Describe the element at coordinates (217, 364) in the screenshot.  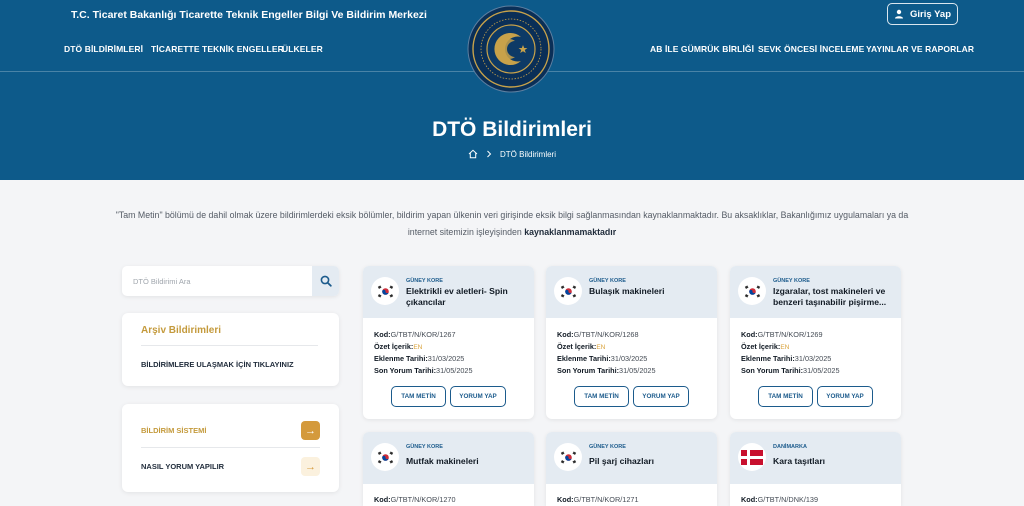
I see `archive-link: BİLDİRİMLERE ULAŞMAK İÇİN TIKLAYINIZ` at that location.